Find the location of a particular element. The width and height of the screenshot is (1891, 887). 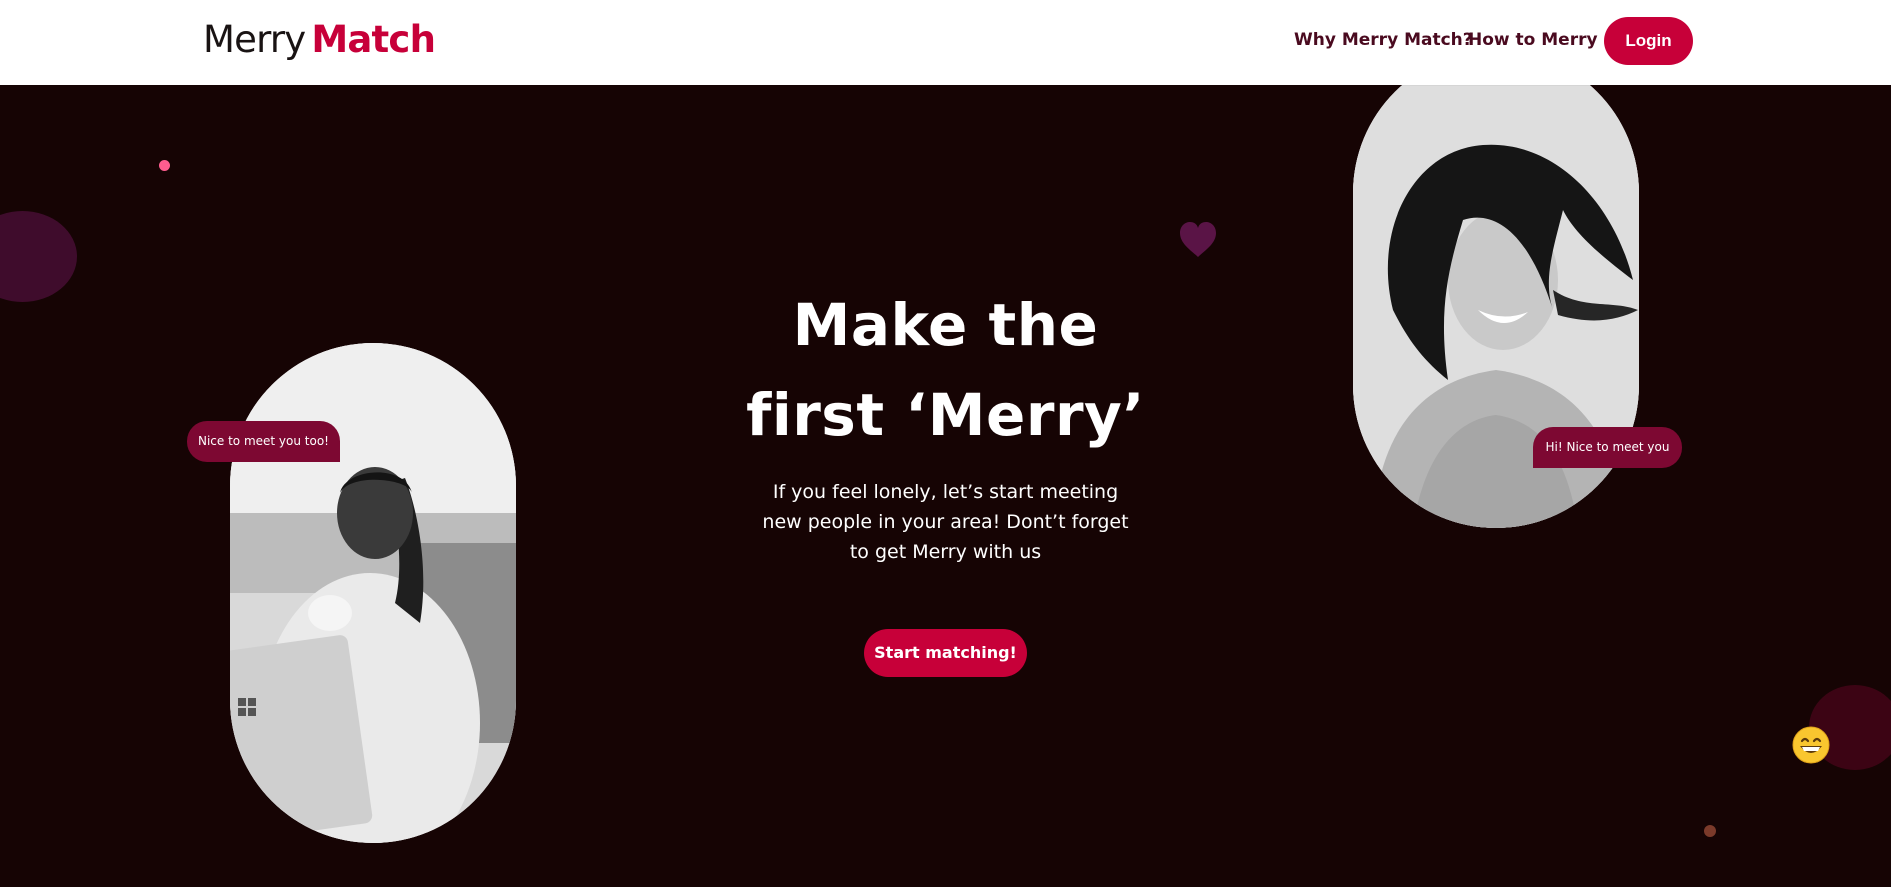

chat-bubble-left: Nice to meet you too! is located at coordinates (263, 441).